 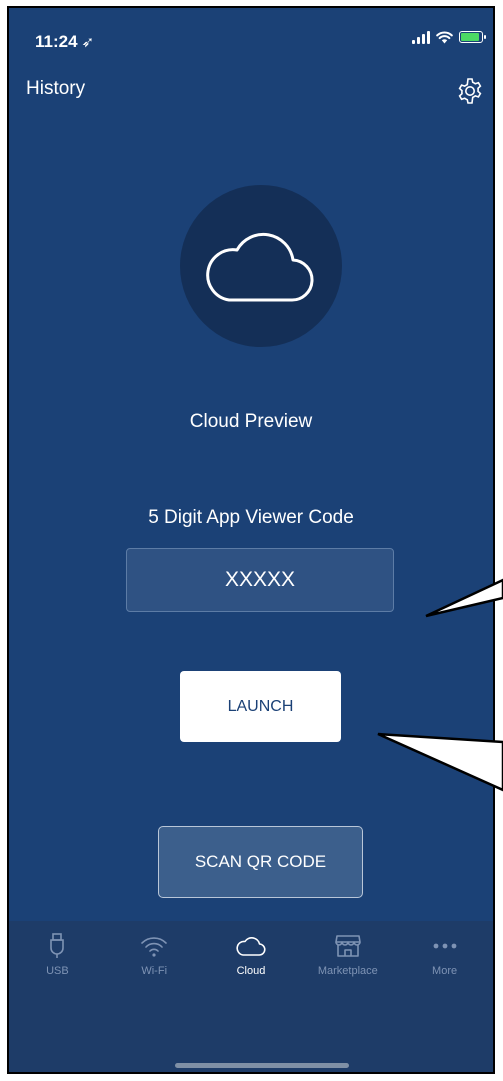 I want to click on page-title: Cloud Preview, so click(x=251, y=421).